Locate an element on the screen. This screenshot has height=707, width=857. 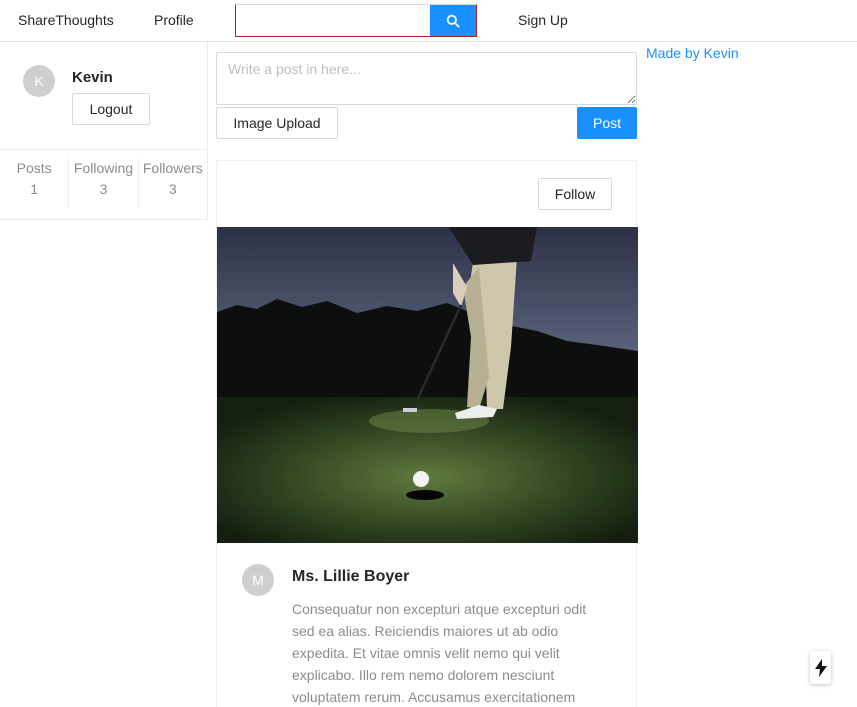
lightning-bolt-icon is located at coordinates (820, 667).